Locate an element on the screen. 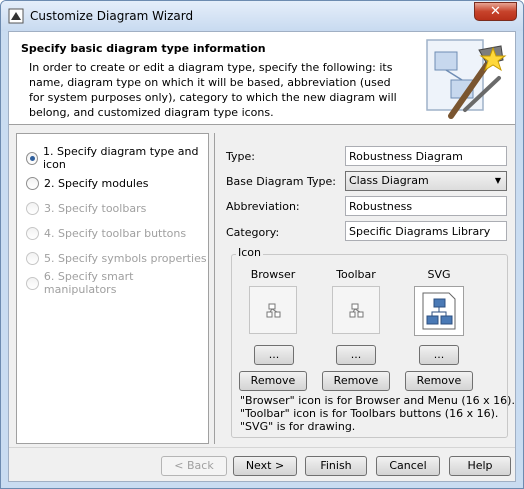 The width and height of the screenshot is (524, 489). browser-remove-button: Remove is located at coordinates (273, 381).